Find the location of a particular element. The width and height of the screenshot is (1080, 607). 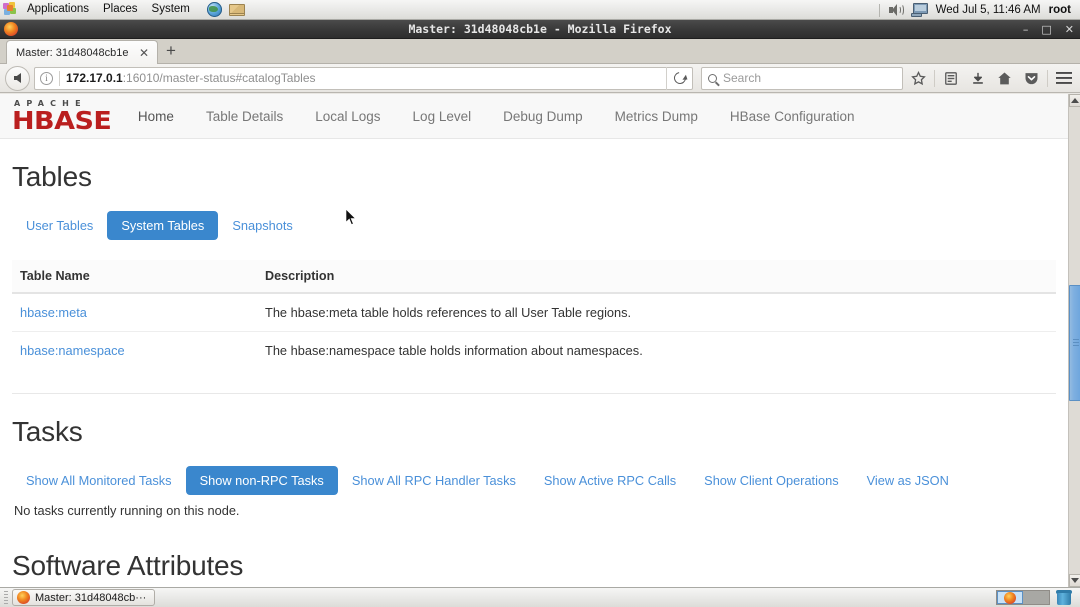

table-cell-name: hbase:namespace is located at coordinates (134, 350).